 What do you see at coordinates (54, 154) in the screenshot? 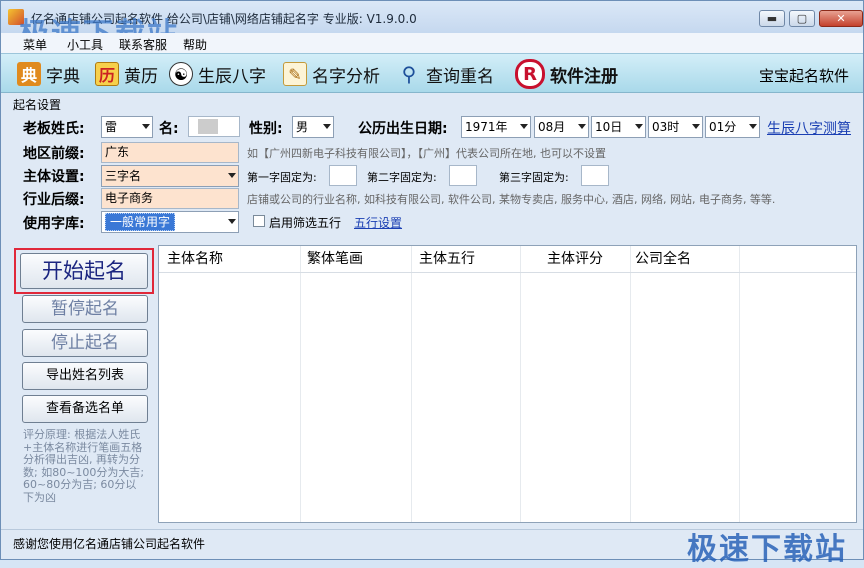
I see `region-label: 地区前缀:` at bounding box center [54, 154].